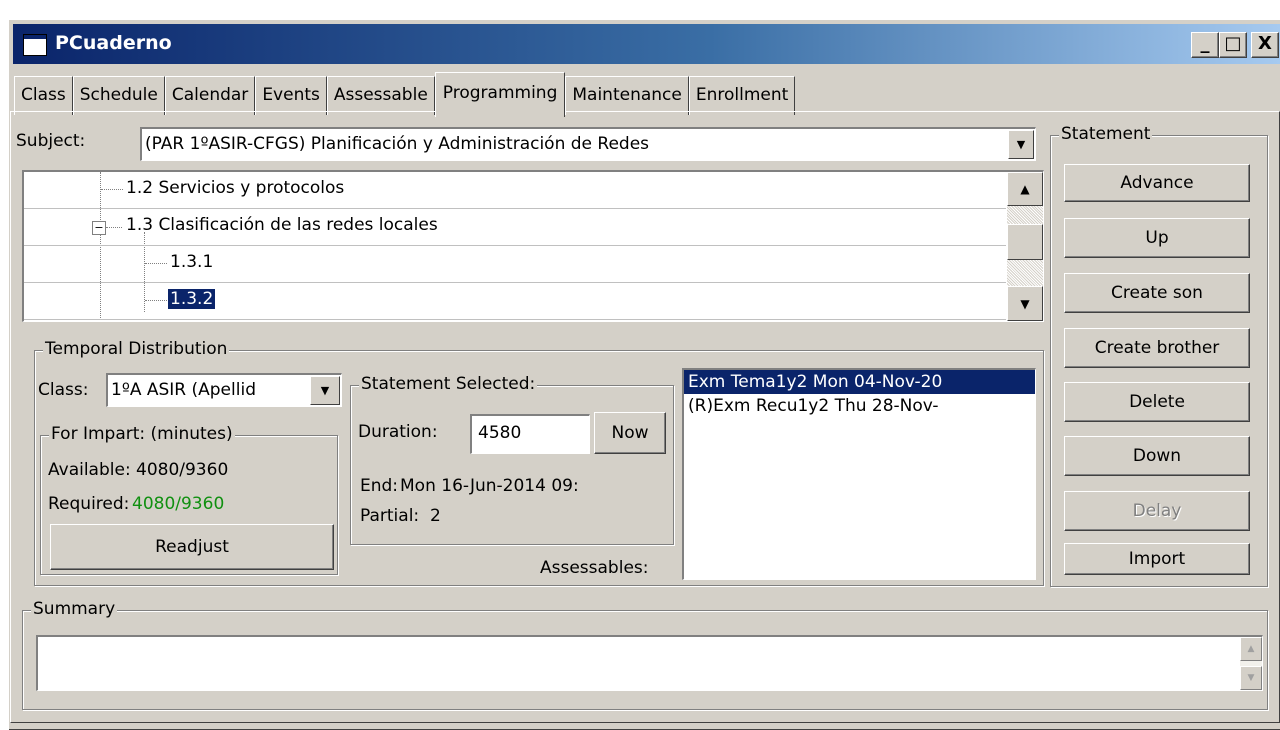 The image size is (1280, 730). Describe the element at coordinates (1265, 45) in the screenshot. I see `close-button: X` at that location.